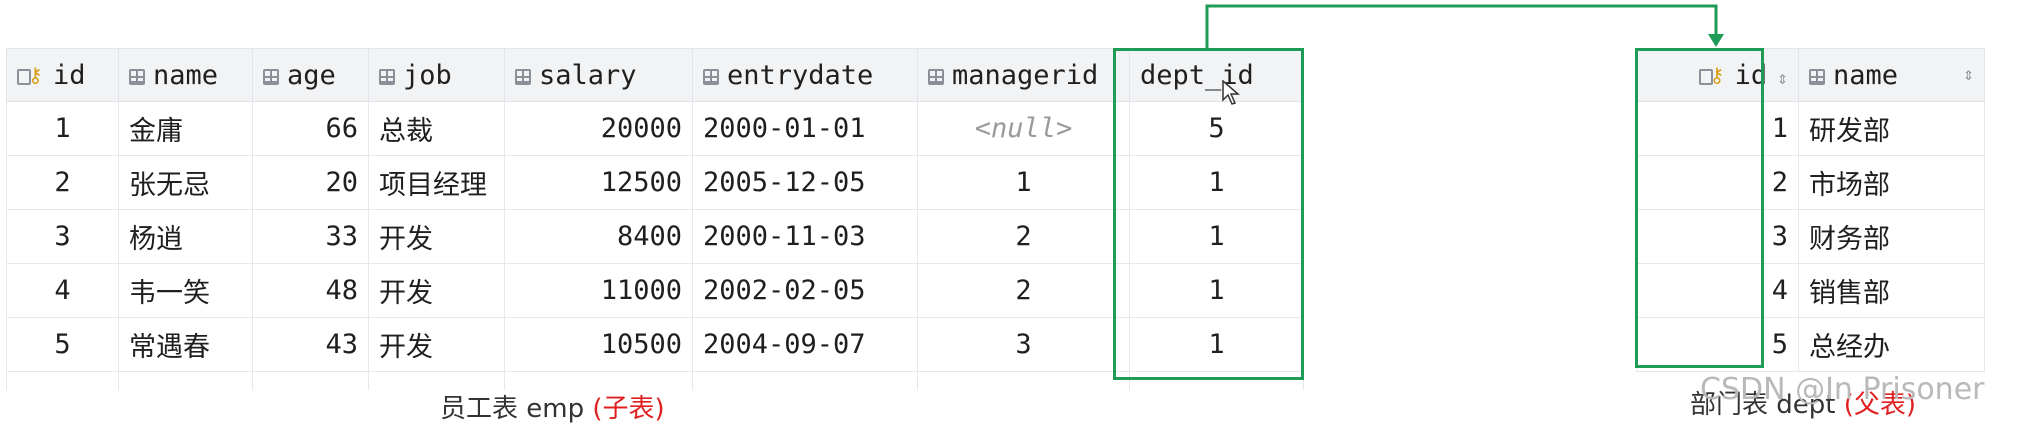 This screenshot has height=427, width=2017. What do you see at coordinates (628, 409) in the screenshot?
I see `child-table-tag: (子表)` at bounding box center [628, 409].